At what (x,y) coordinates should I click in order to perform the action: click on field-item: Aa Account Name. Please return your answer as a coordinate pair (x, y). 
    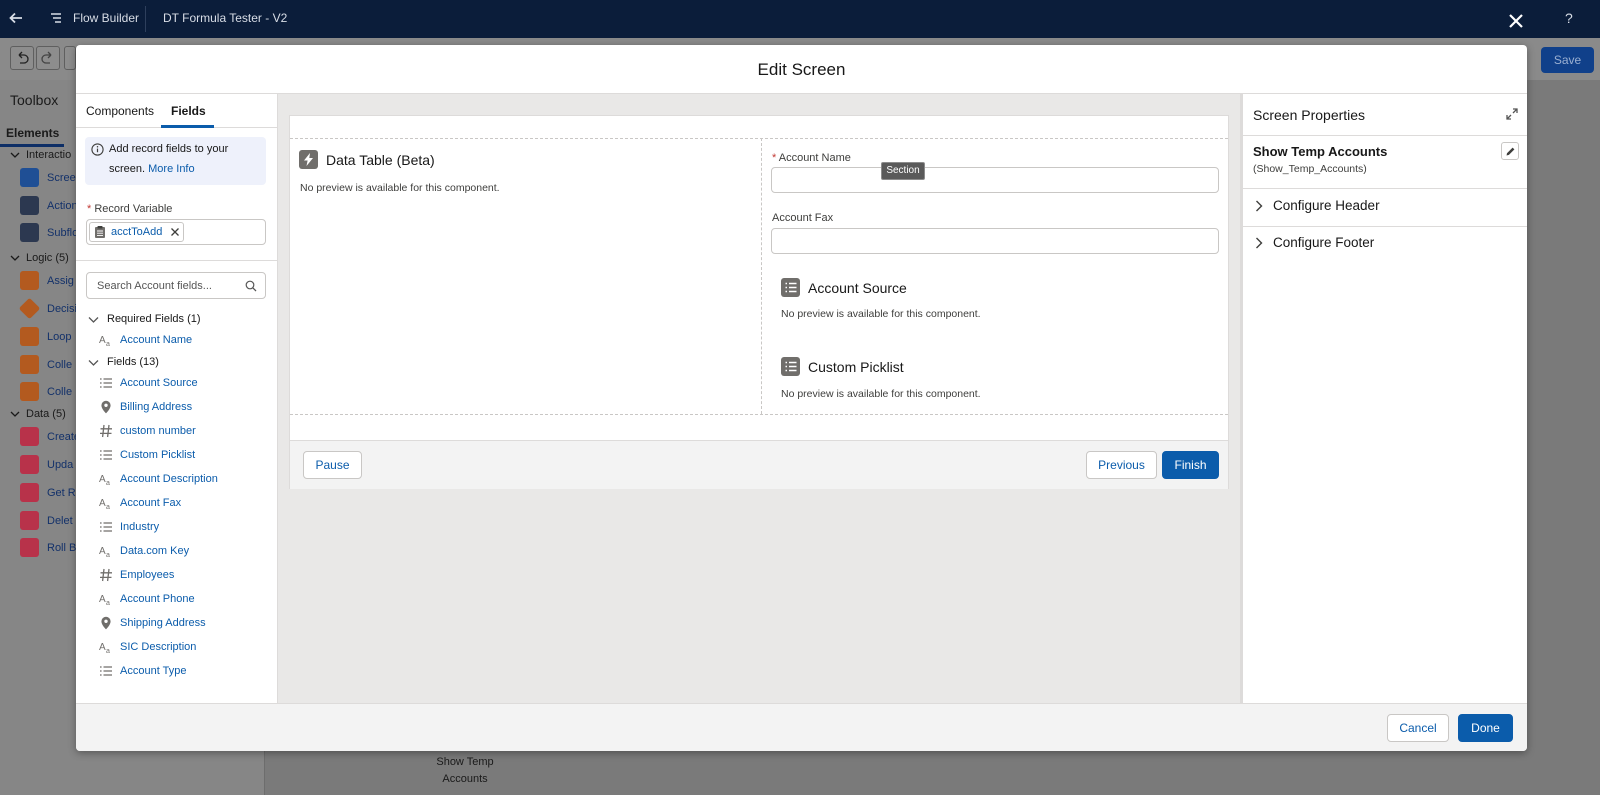
    Looking at the image, I should click on (145, 340).